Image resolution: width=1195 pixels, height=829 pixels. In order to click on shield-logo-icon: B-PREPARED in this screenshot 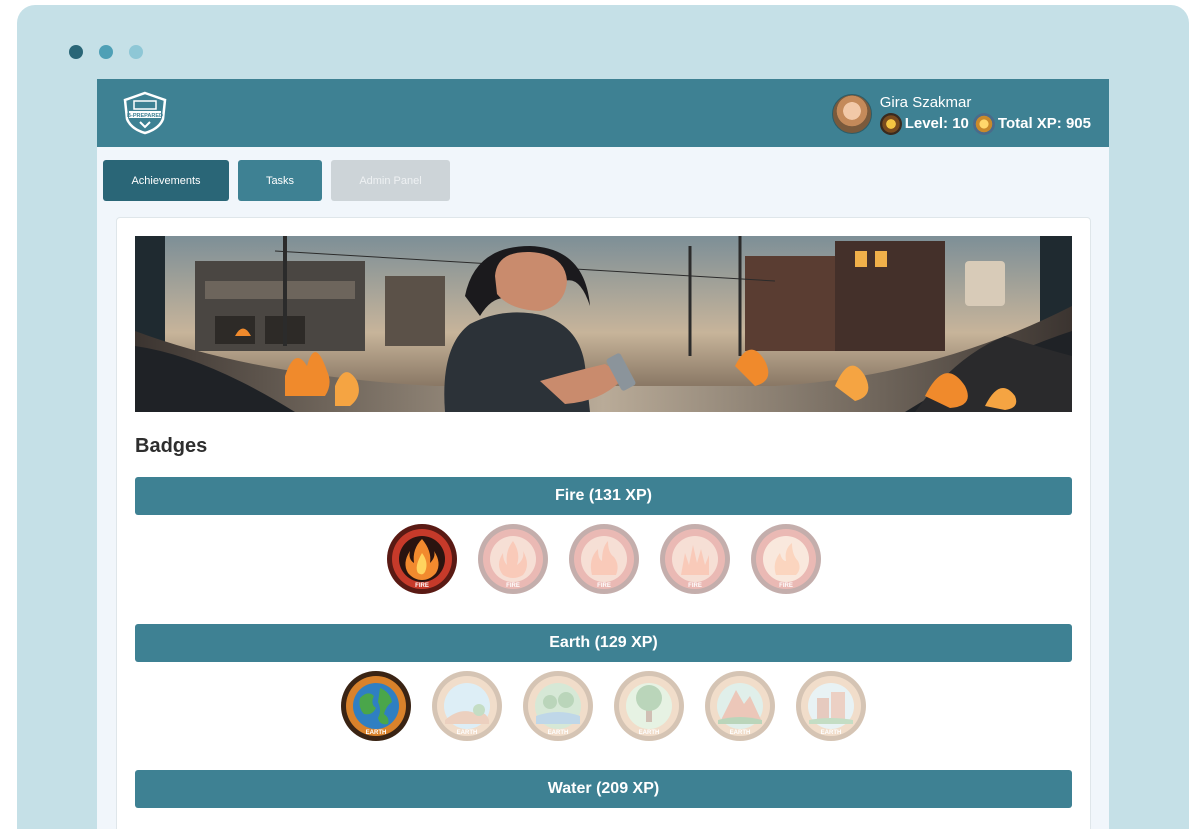, I will do `click(145, 113)`.